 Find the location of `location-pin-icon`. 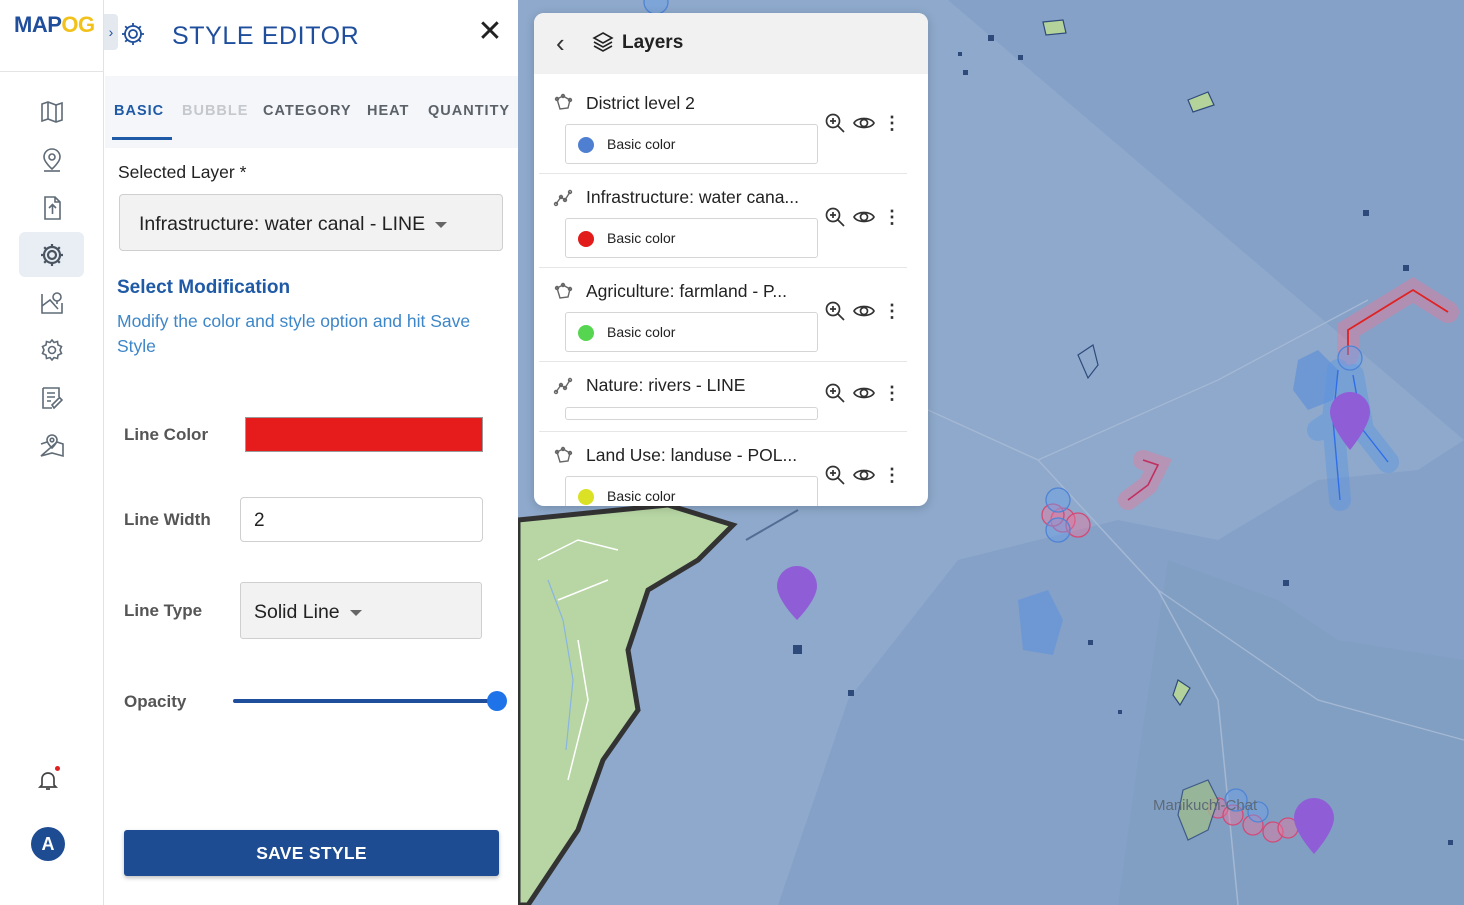

location-pin-icon is located at coordinates (51, 159).